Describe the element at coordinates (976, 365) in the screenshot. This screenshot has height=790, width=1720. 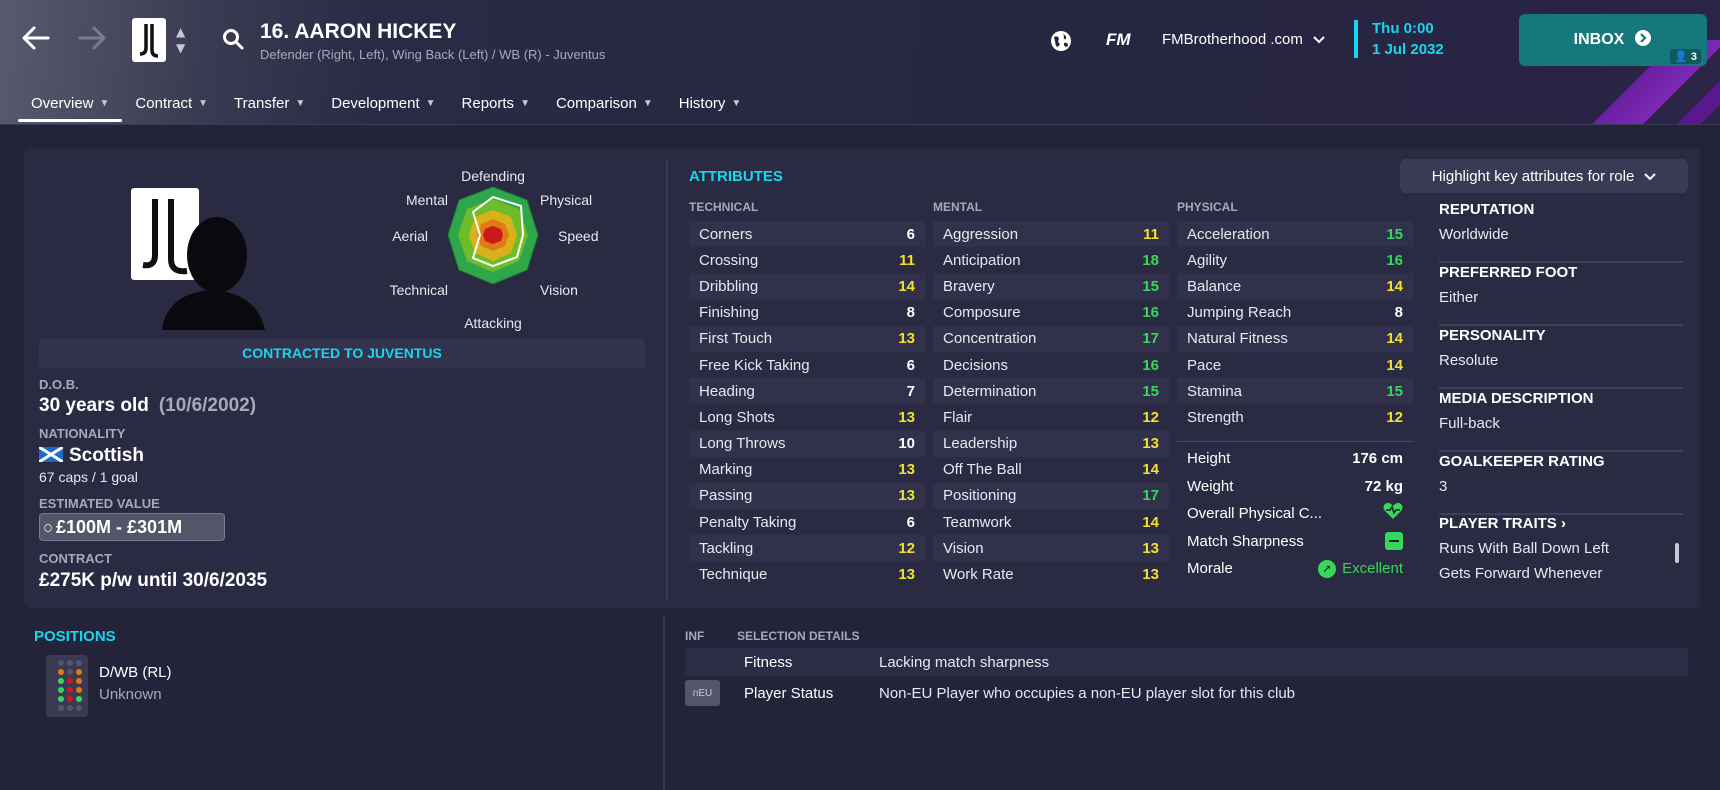
I see `attribute-name: Decisions` at that location.